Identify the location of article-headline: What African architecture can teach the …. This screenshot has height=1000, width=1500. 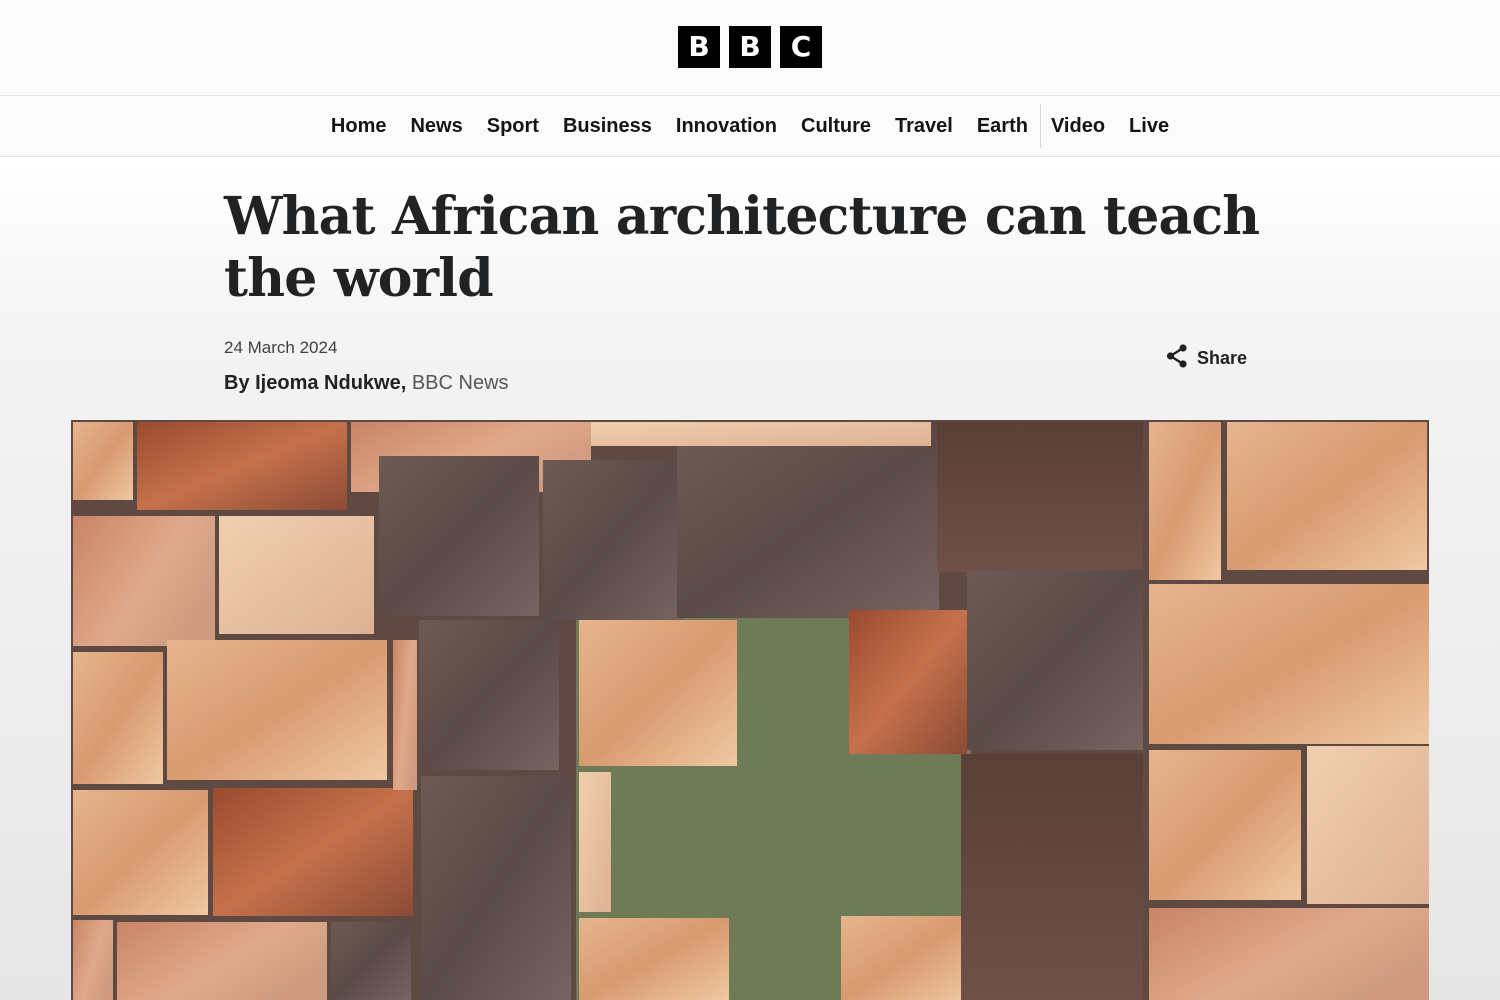
(742, 247).